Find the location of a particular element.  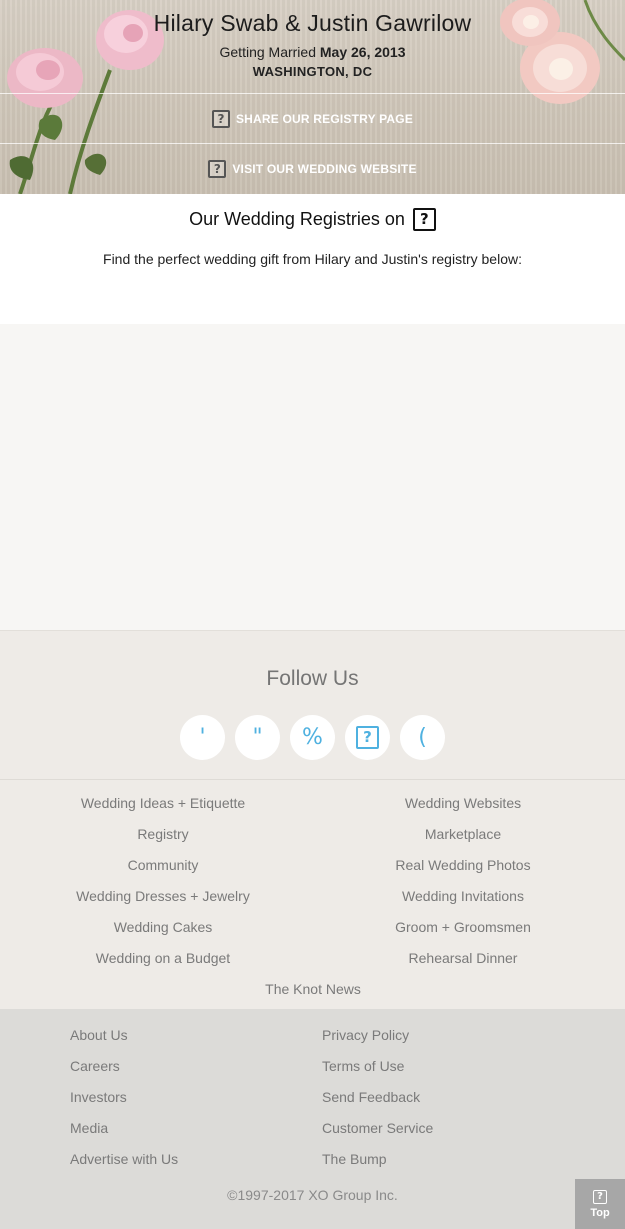

instagram-icon: ? is located at coordinates (367, 737).